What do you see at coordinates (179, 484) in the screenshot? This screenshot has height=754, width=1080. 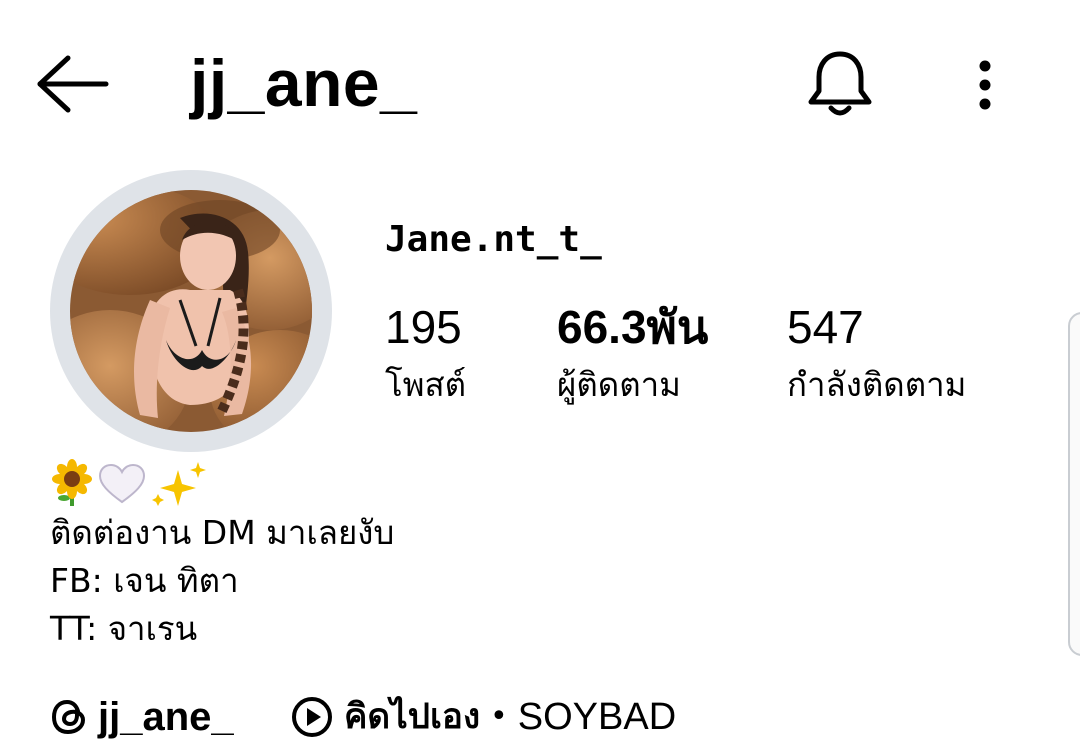 I see `sparkles-icon` at bounding box center [179, 484].